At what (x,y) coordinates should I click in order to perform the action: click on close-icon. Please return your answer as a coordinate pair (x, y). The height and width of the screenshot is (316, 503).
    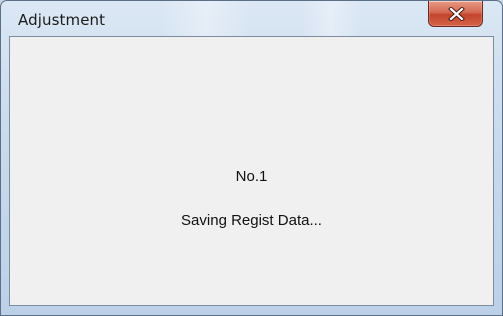
    Looking at the image, I should click on (456, 14).